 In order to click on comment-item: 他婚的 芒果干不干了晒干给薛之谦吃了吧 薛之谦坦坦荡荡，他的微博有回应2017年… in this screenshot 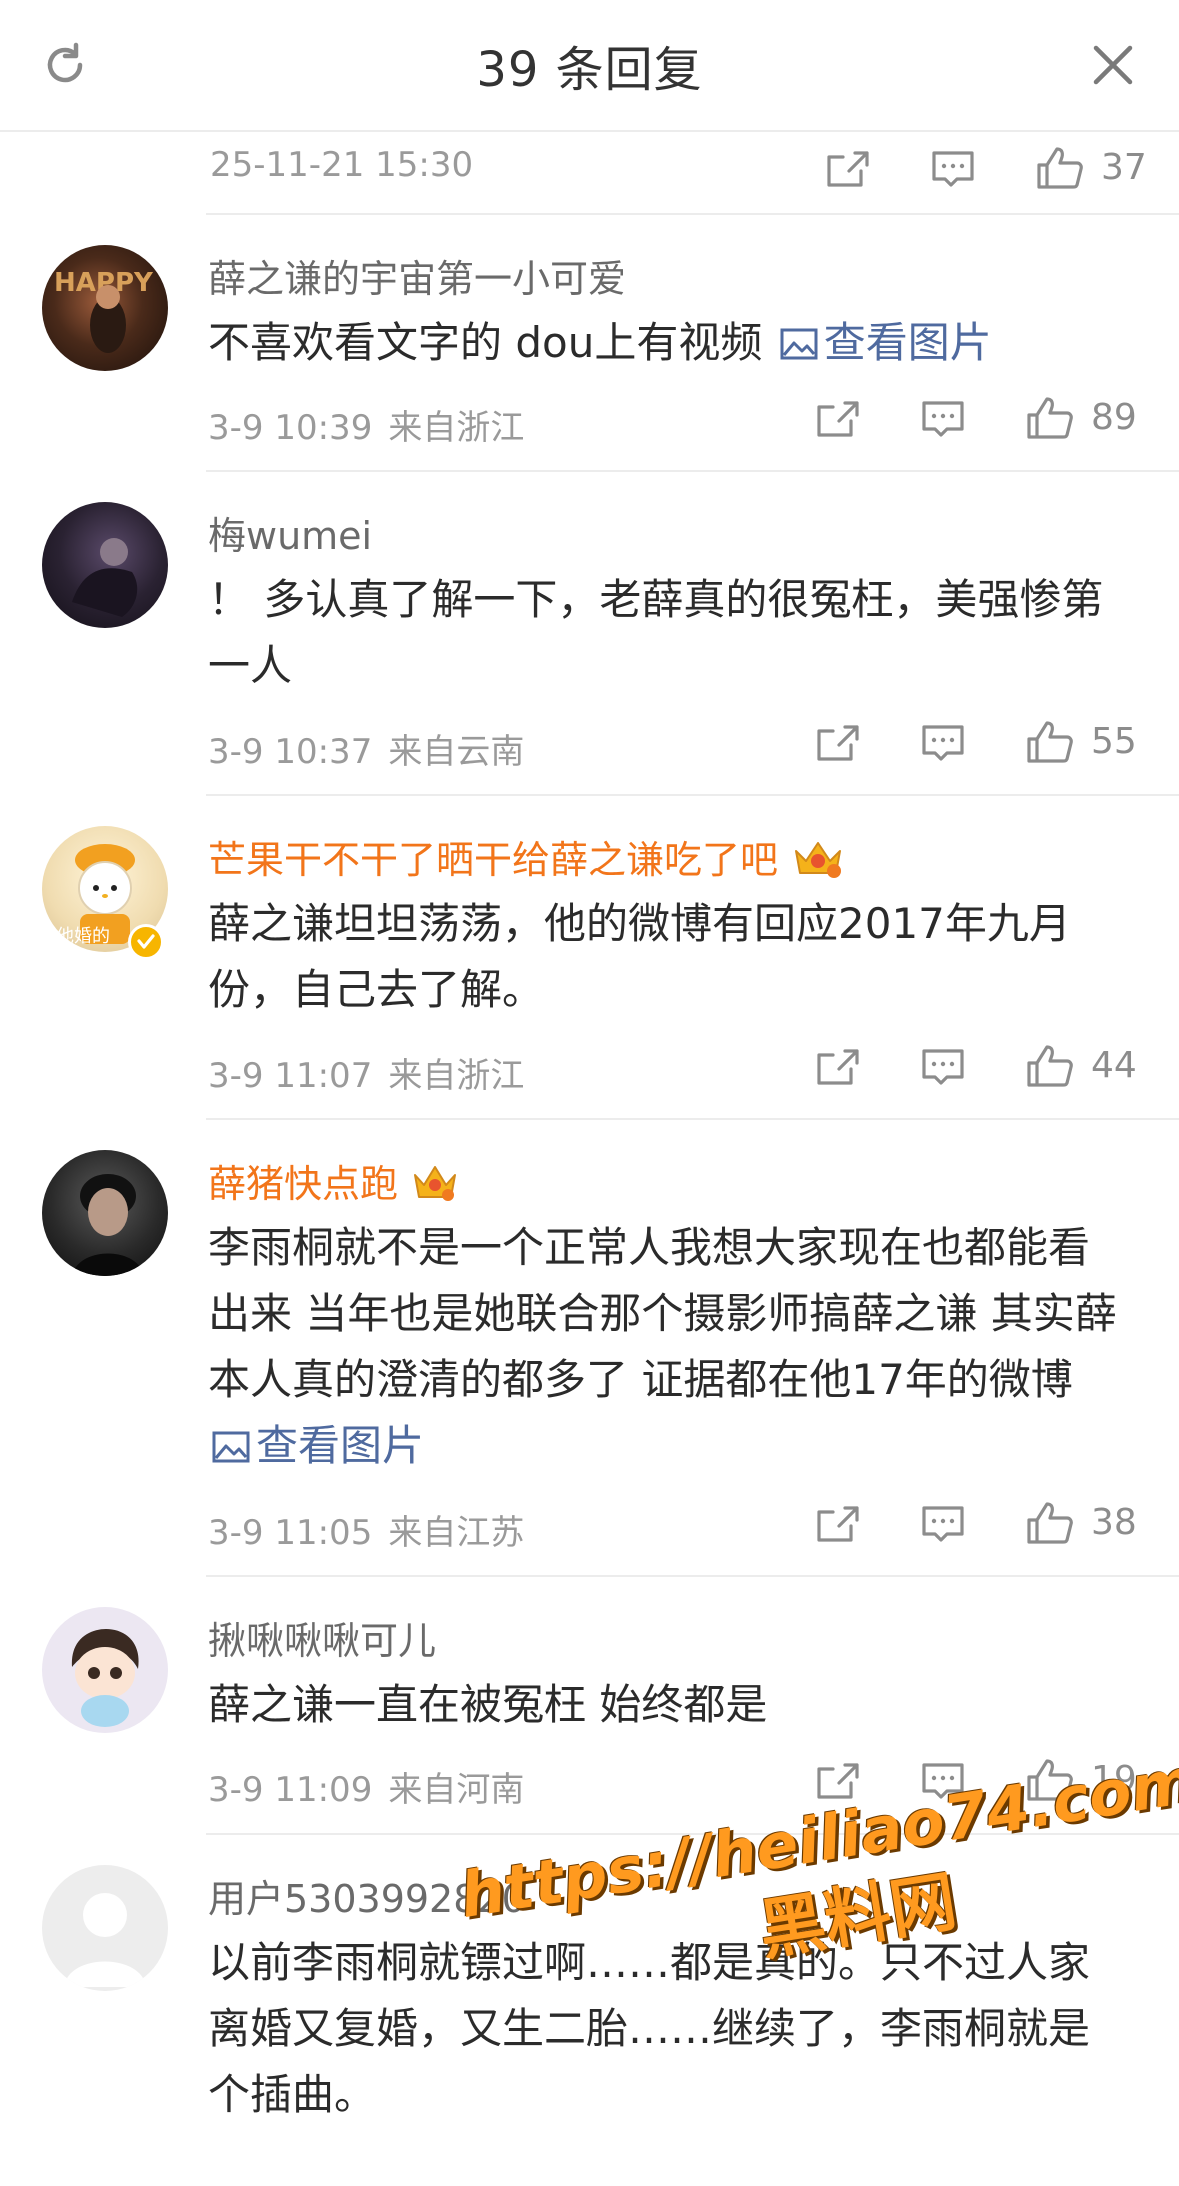, I will do `click(589, 957)`.